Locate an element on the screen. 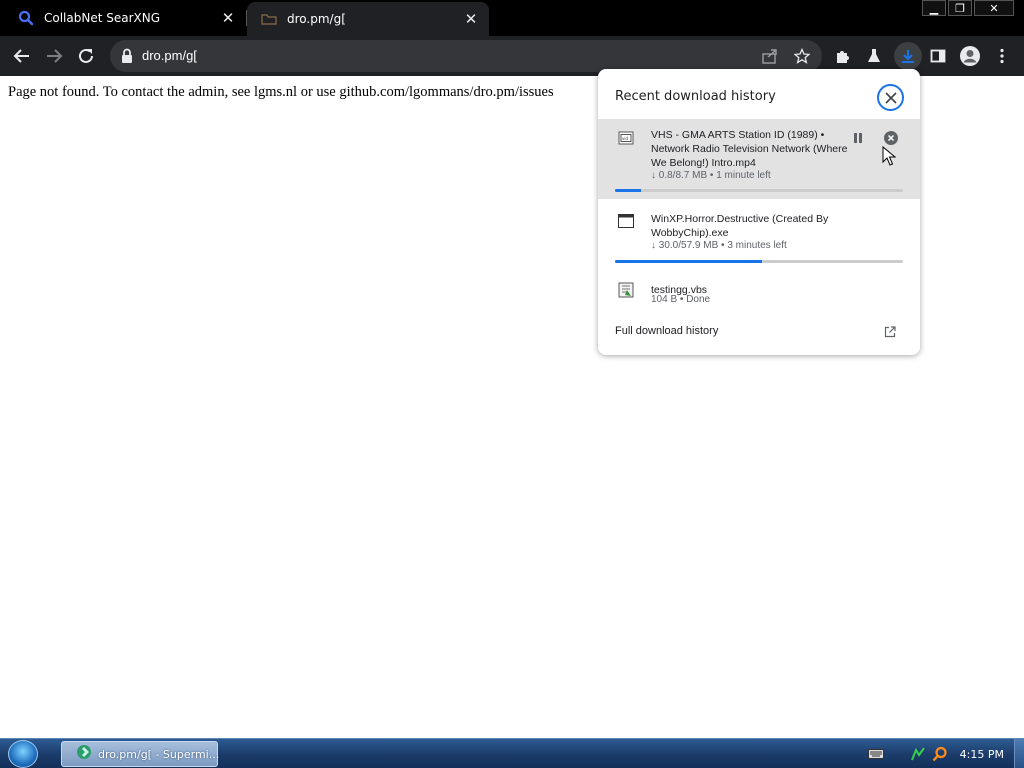  full-download-history-link: Full download history is located at coordinates (666, 331).